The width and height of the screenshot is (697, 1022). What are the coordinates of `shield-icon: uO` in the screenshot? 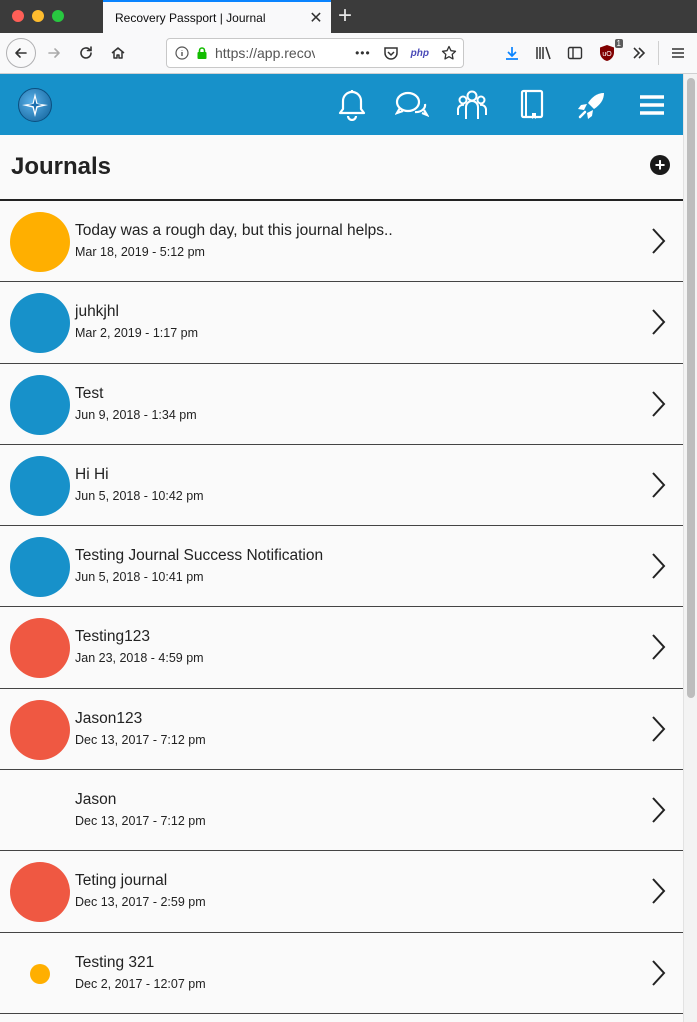 It's located at (607, 53).